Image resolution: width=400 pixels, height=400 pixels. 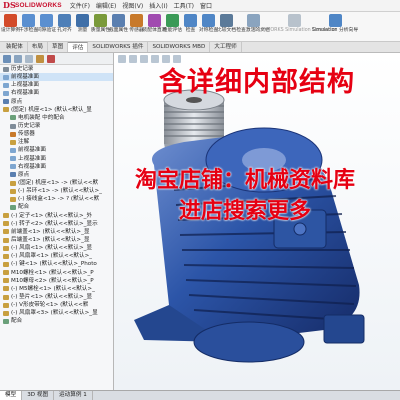 What do you see at coordinates (38, 47) in the screenshot?
I see `tab-1: 布局` at bounding box center [38, 47].